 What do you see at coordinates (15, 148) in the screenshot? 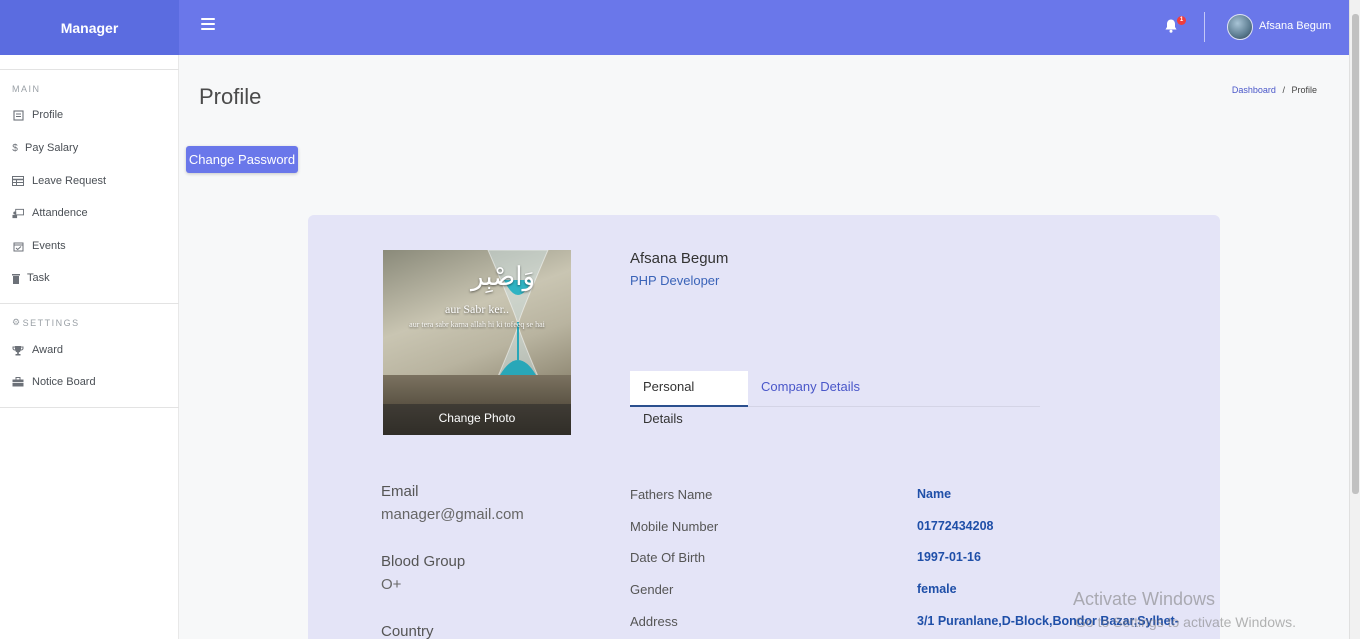
I see `dollar-icon: $` at bounding box center [15, 148].